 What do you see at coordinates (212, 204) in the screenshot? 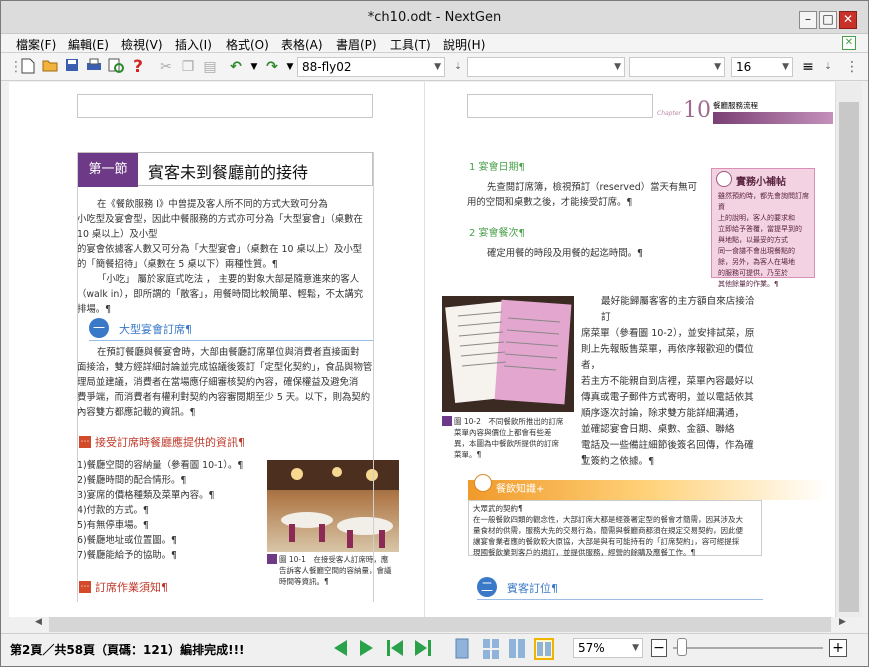
I see `text-line: 在《餐飲服務 I》中曾提及客人所不同的方式大致可分為` at bounding box center [212, 204].